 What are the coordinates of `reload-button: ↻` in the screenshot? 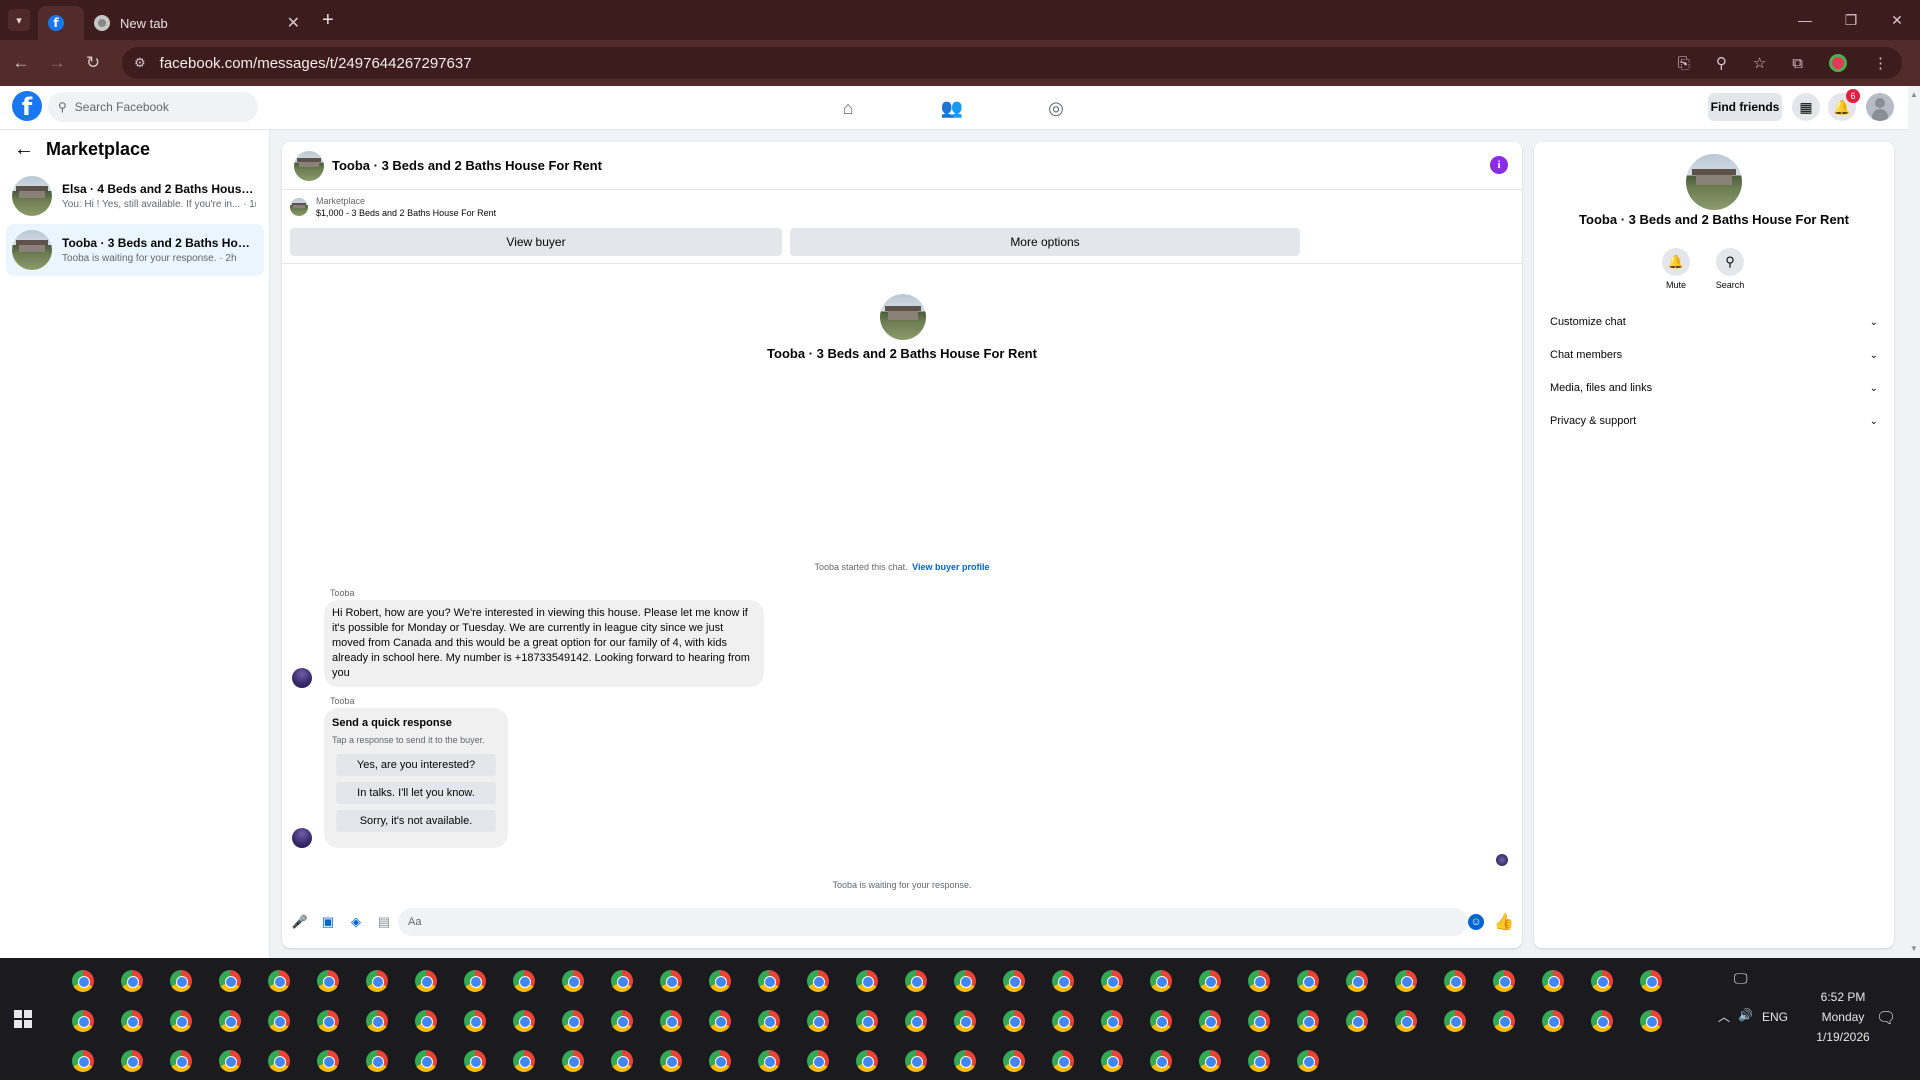 It's located at (93, 63).